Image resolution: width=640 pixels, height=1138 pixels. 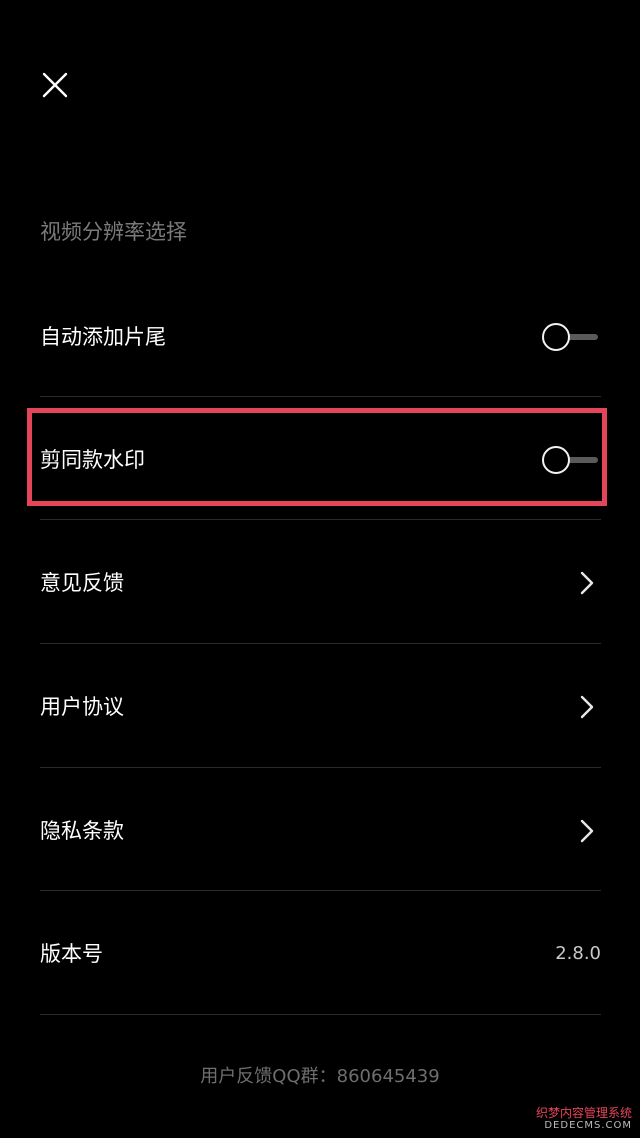 What do you see at coordinates (320, 582) in the screenshot?
I see `feedback-row: 意见反馈` at bounding box center [320, 582].